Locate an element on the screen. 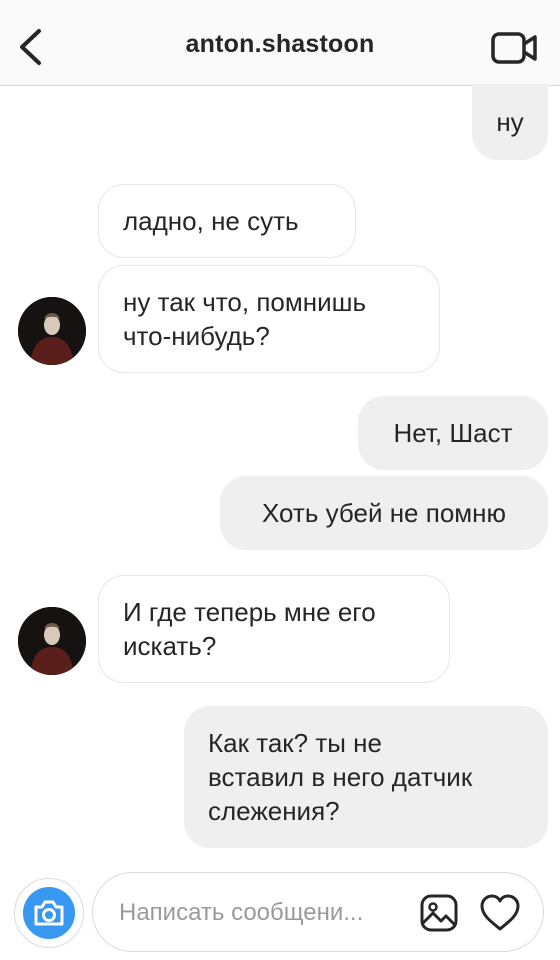 This screenshot has width=560, height=960. camera-button-fill is located at coordinates (49, 913).